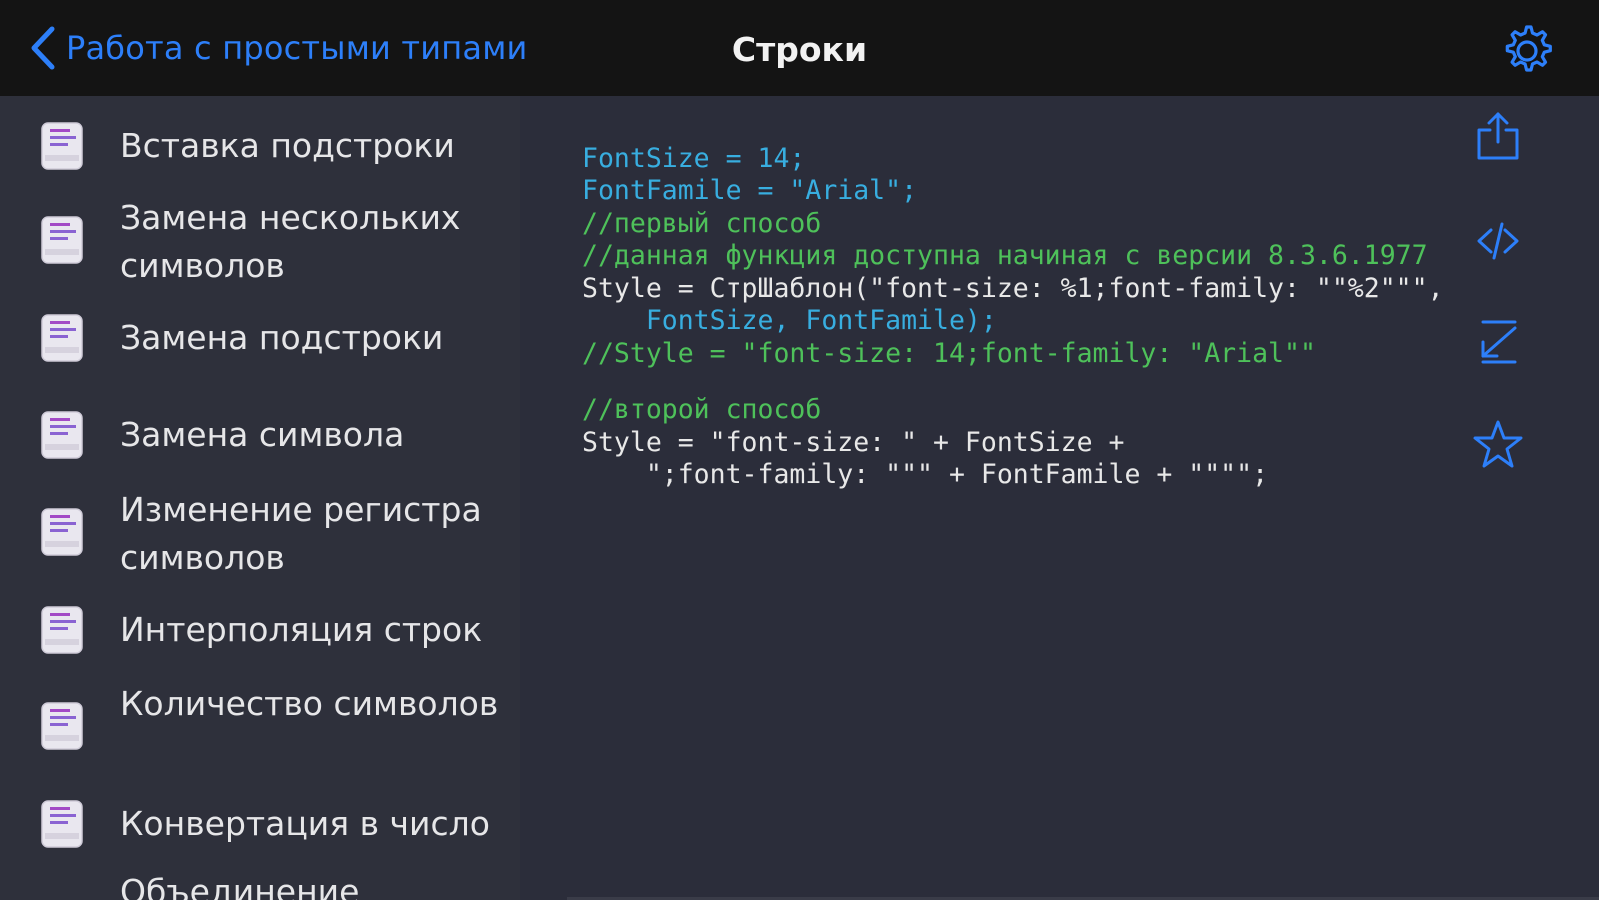 This screenshot has width=1599, height=900. I want to click on star-icon, so click(1498, 445).